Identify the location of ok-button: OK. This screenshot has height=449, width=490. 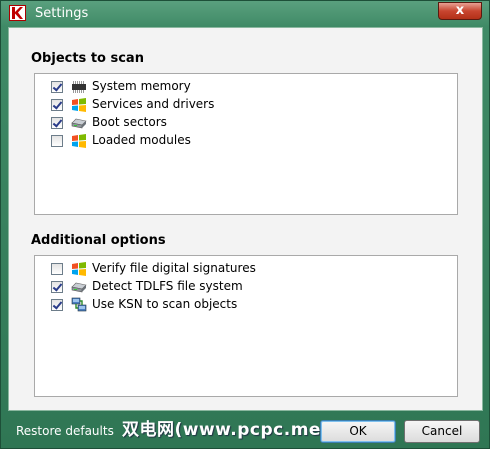
(358, 431).